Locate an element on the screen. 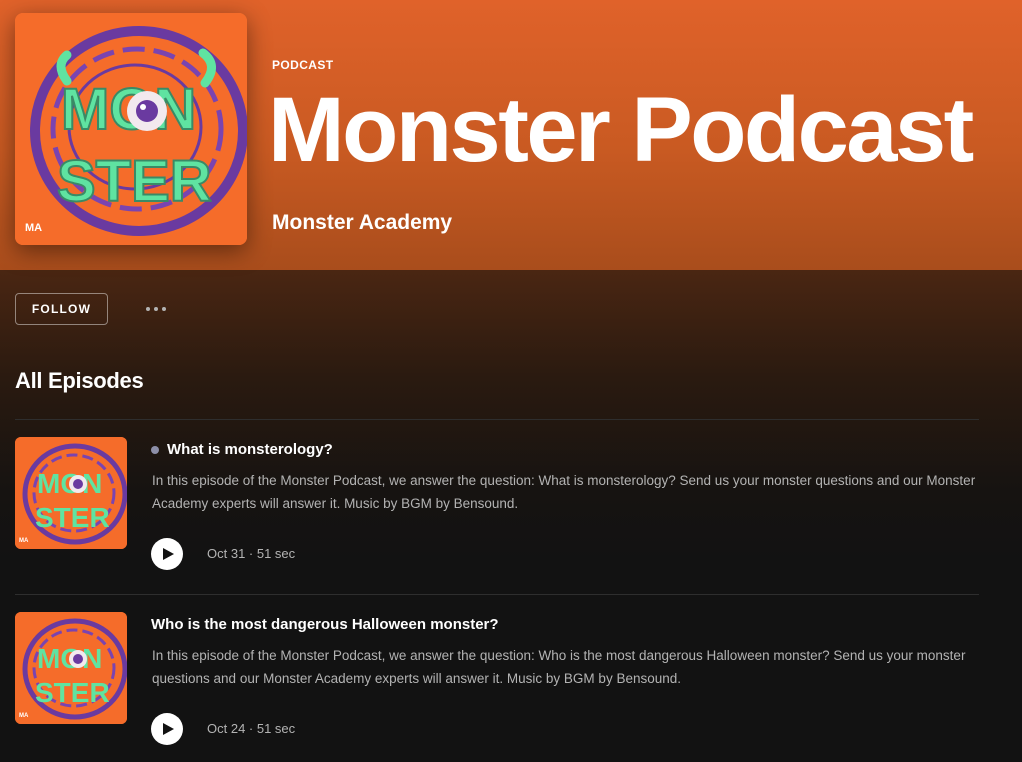 The height and width of the screenshot is (762, 1022). unplayed-indicator-dot is located at coordinates (155, 450).